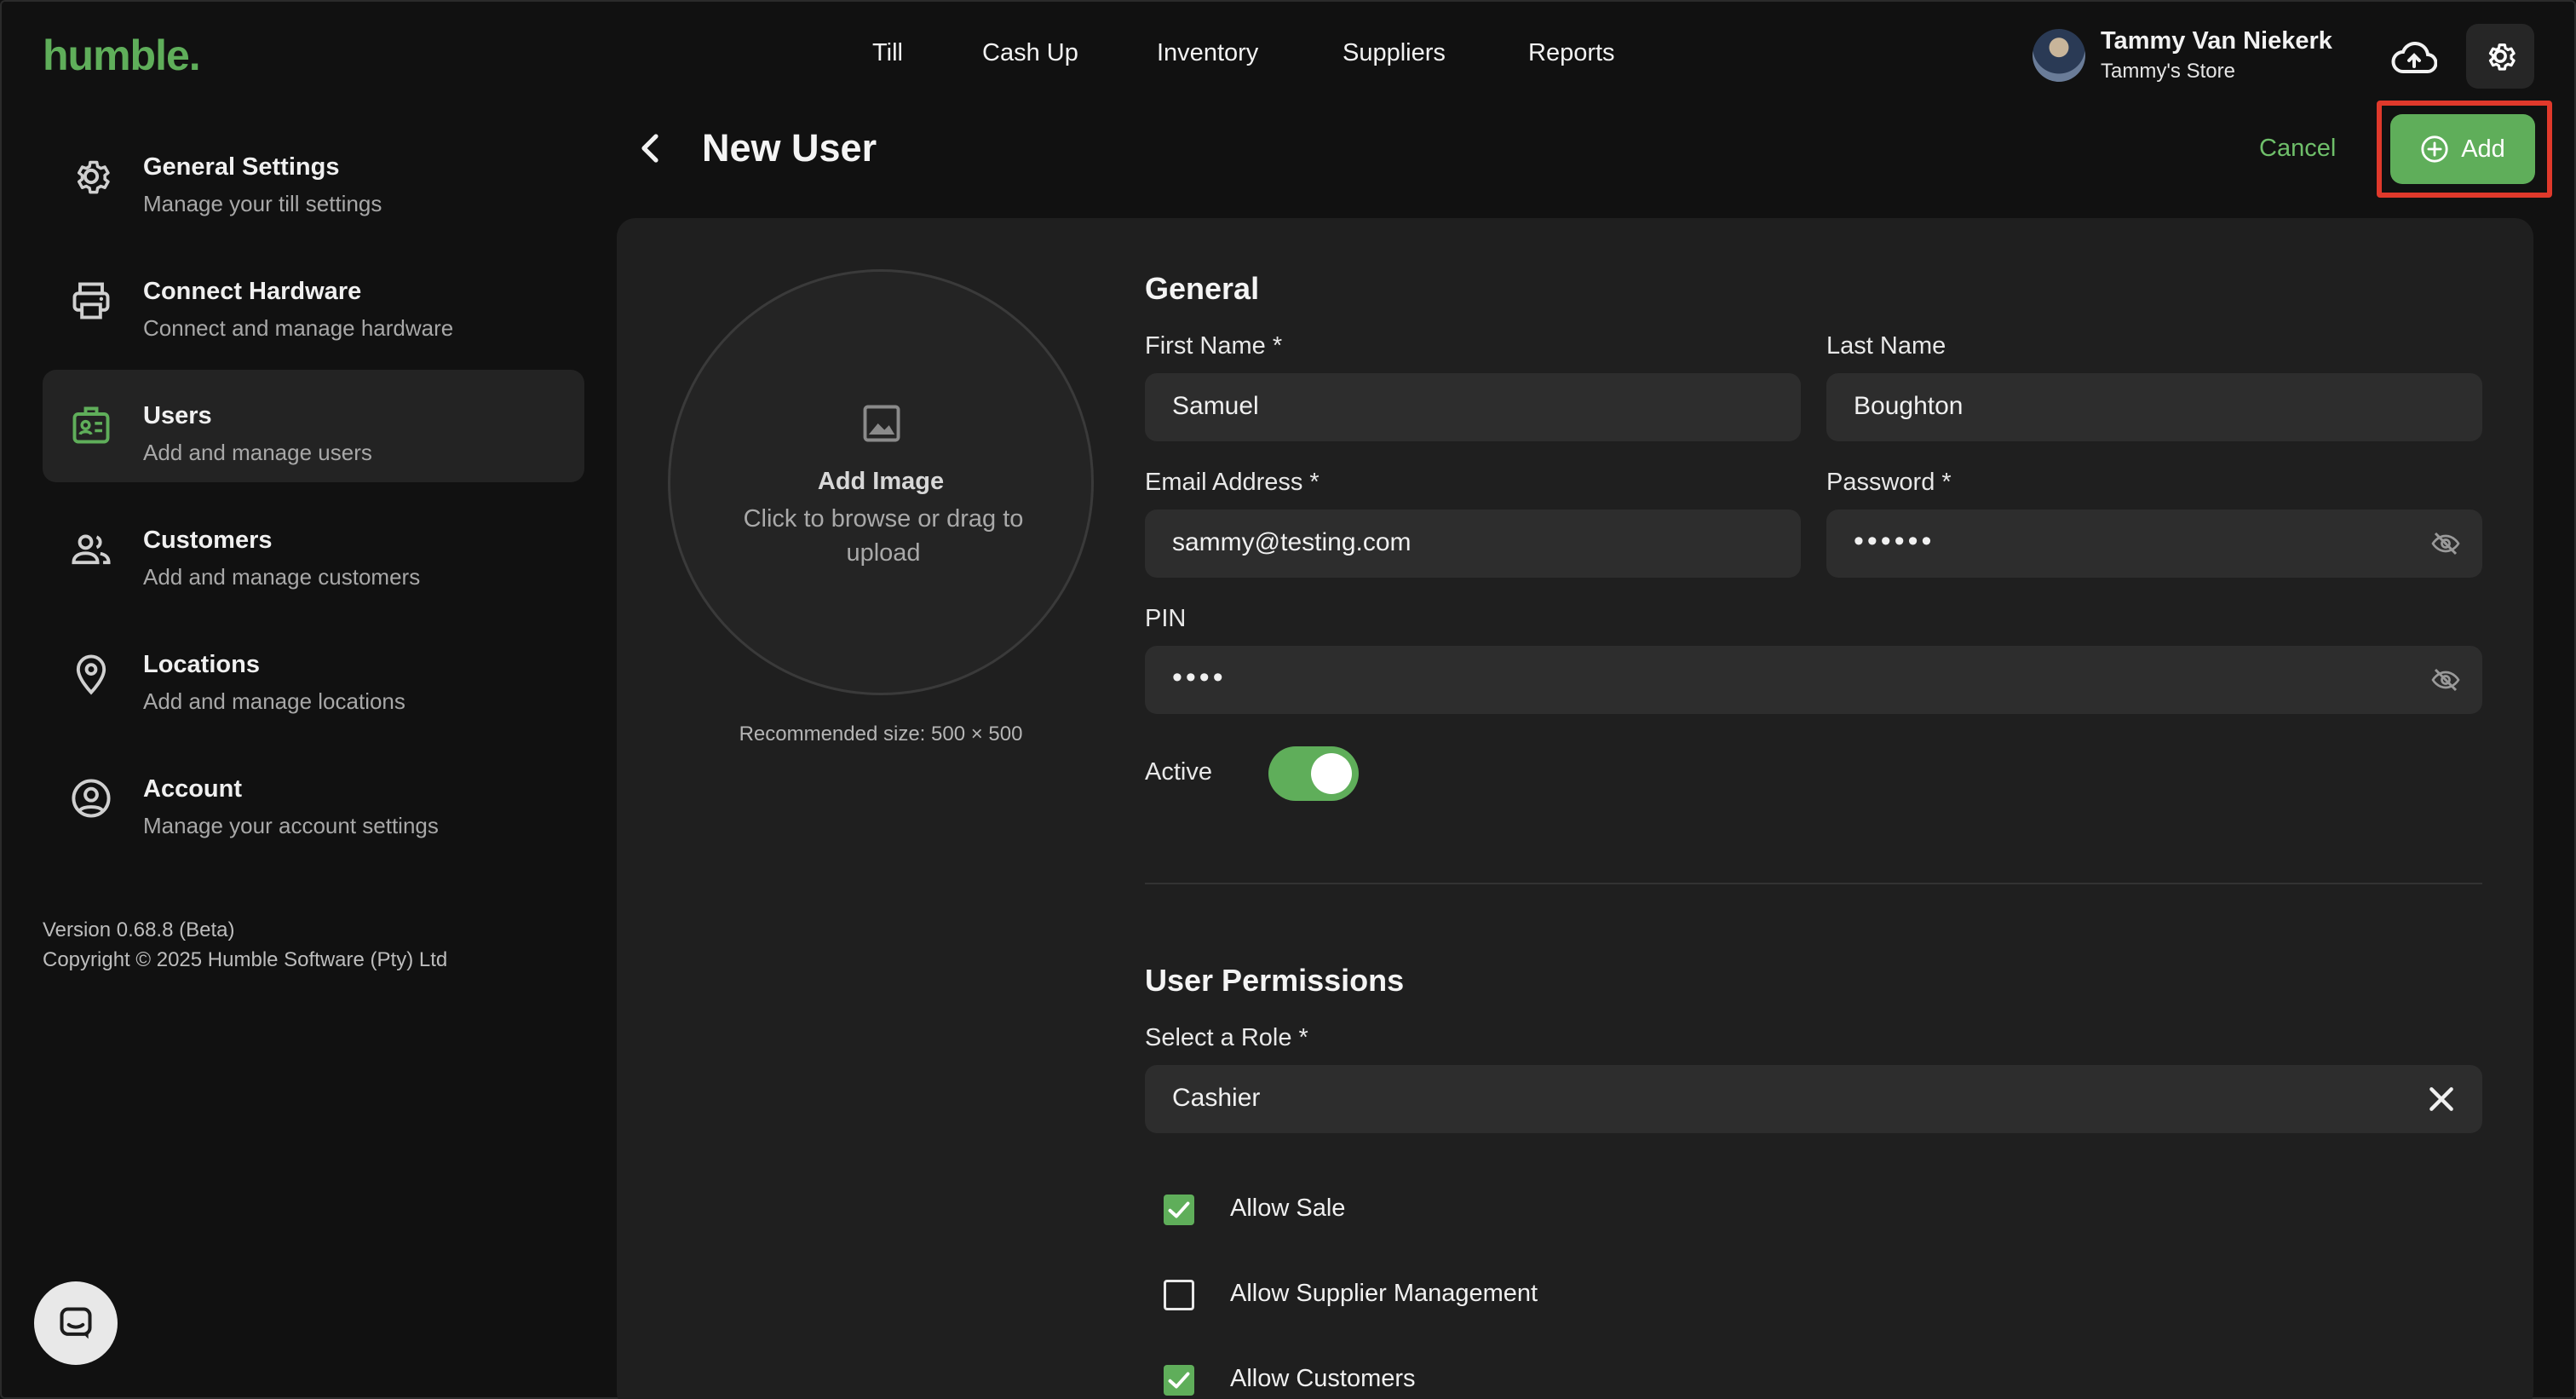  I want to click on first-name-value: Samuel, so click(1216, 406).